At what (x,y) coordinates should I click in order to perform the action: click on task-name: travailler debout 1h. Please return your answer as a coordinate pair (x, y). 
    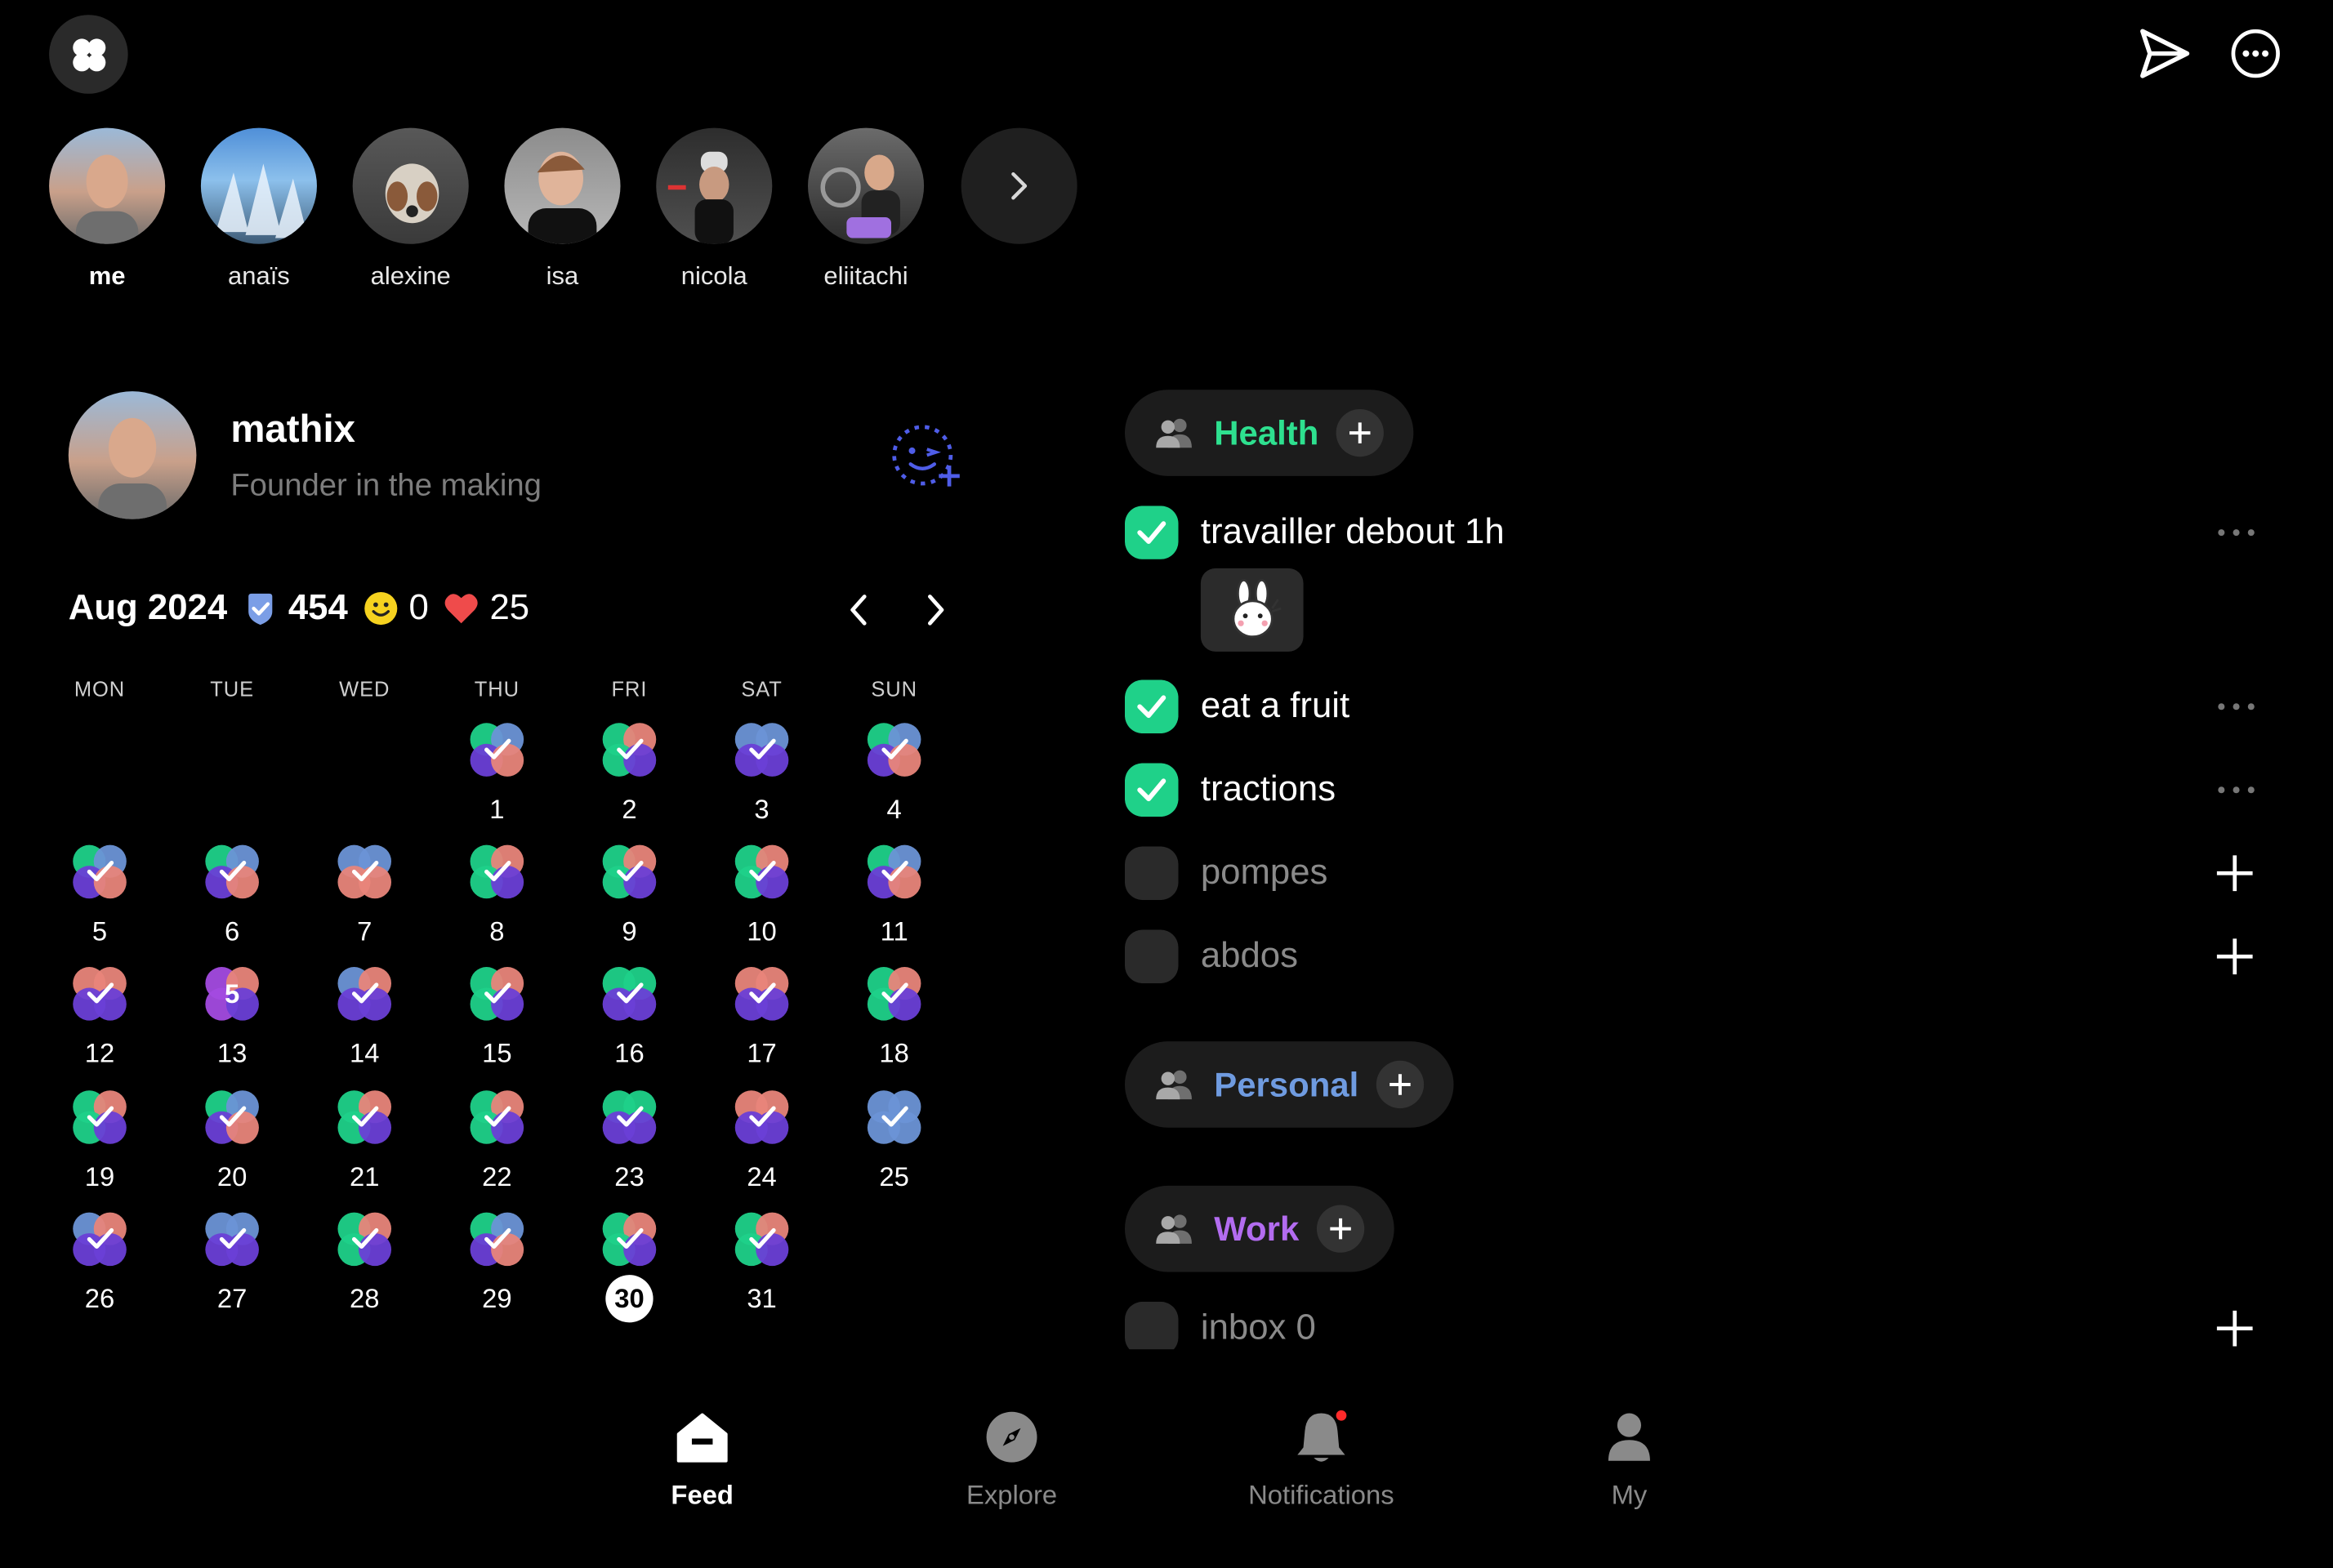
    Looking at the image, I should click on (1353, 531).